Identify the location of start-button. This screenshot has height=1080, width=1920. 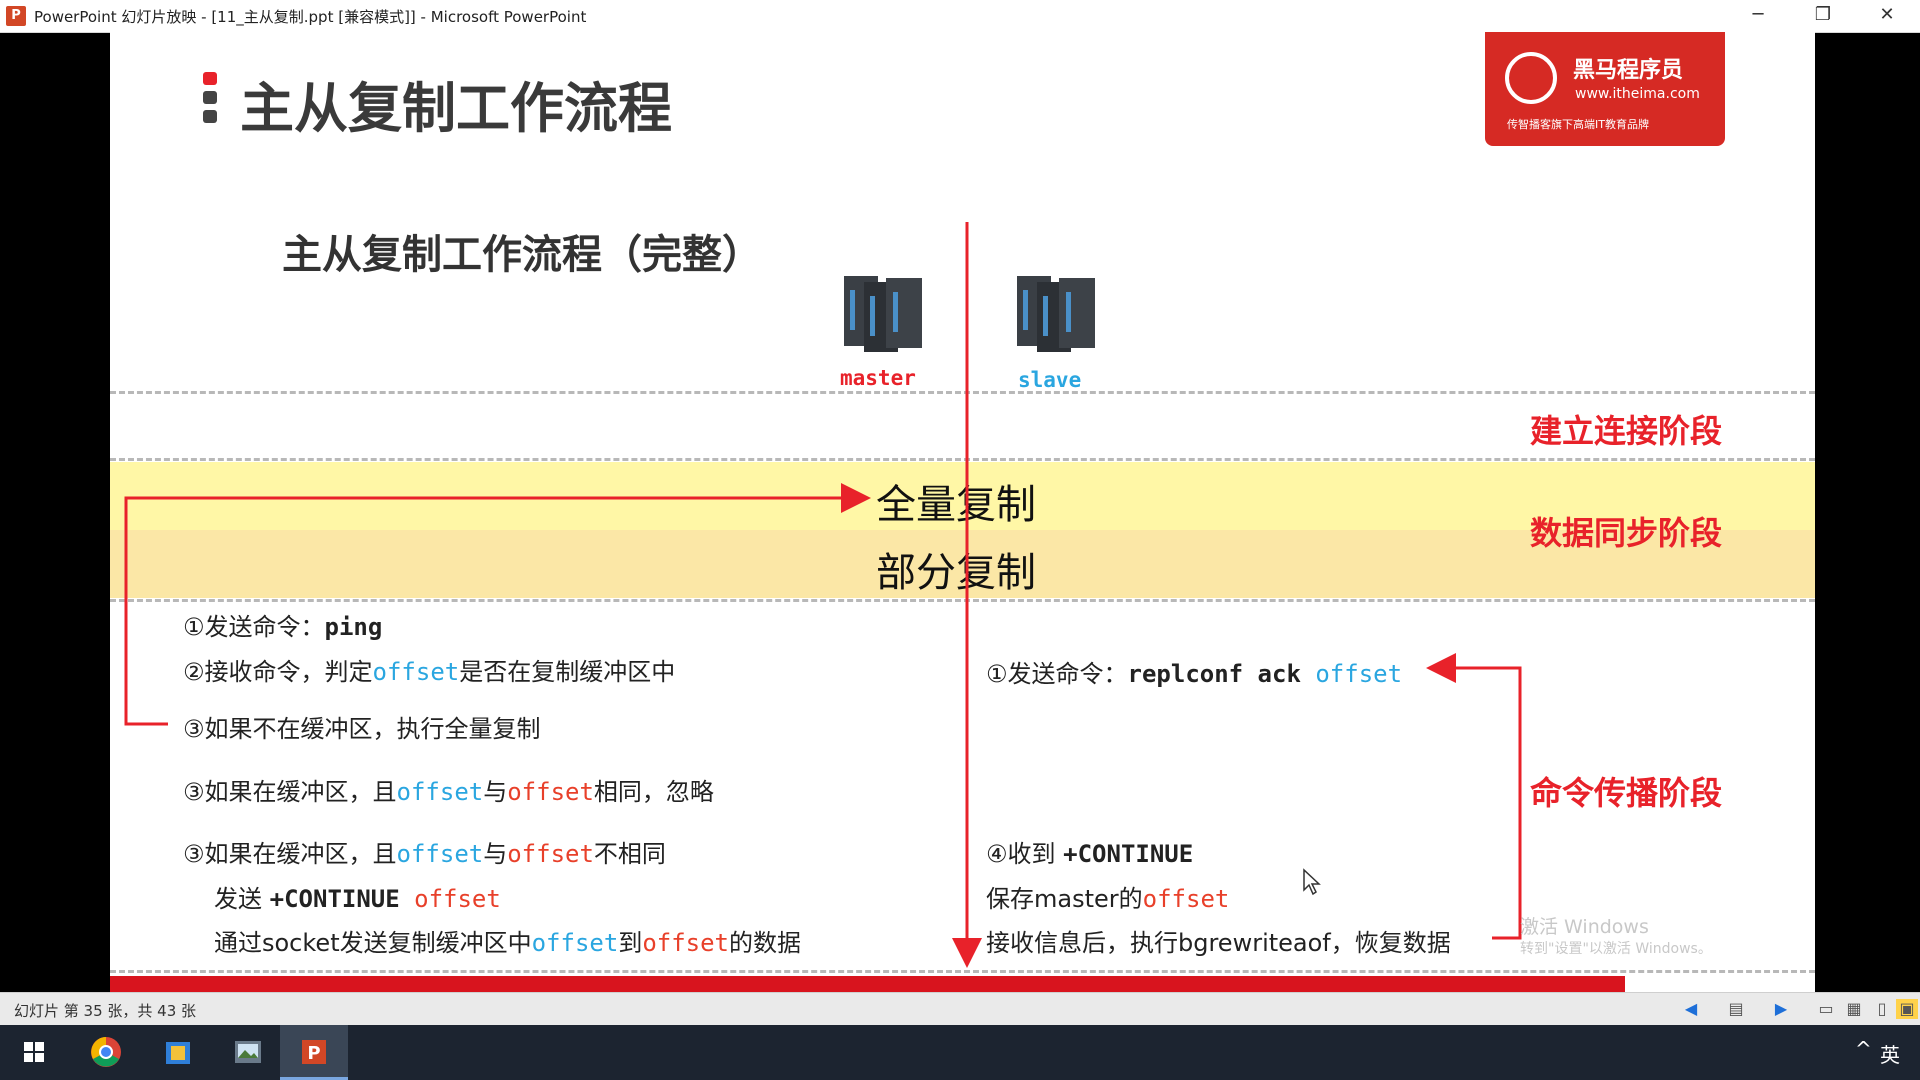
(34, 1052).